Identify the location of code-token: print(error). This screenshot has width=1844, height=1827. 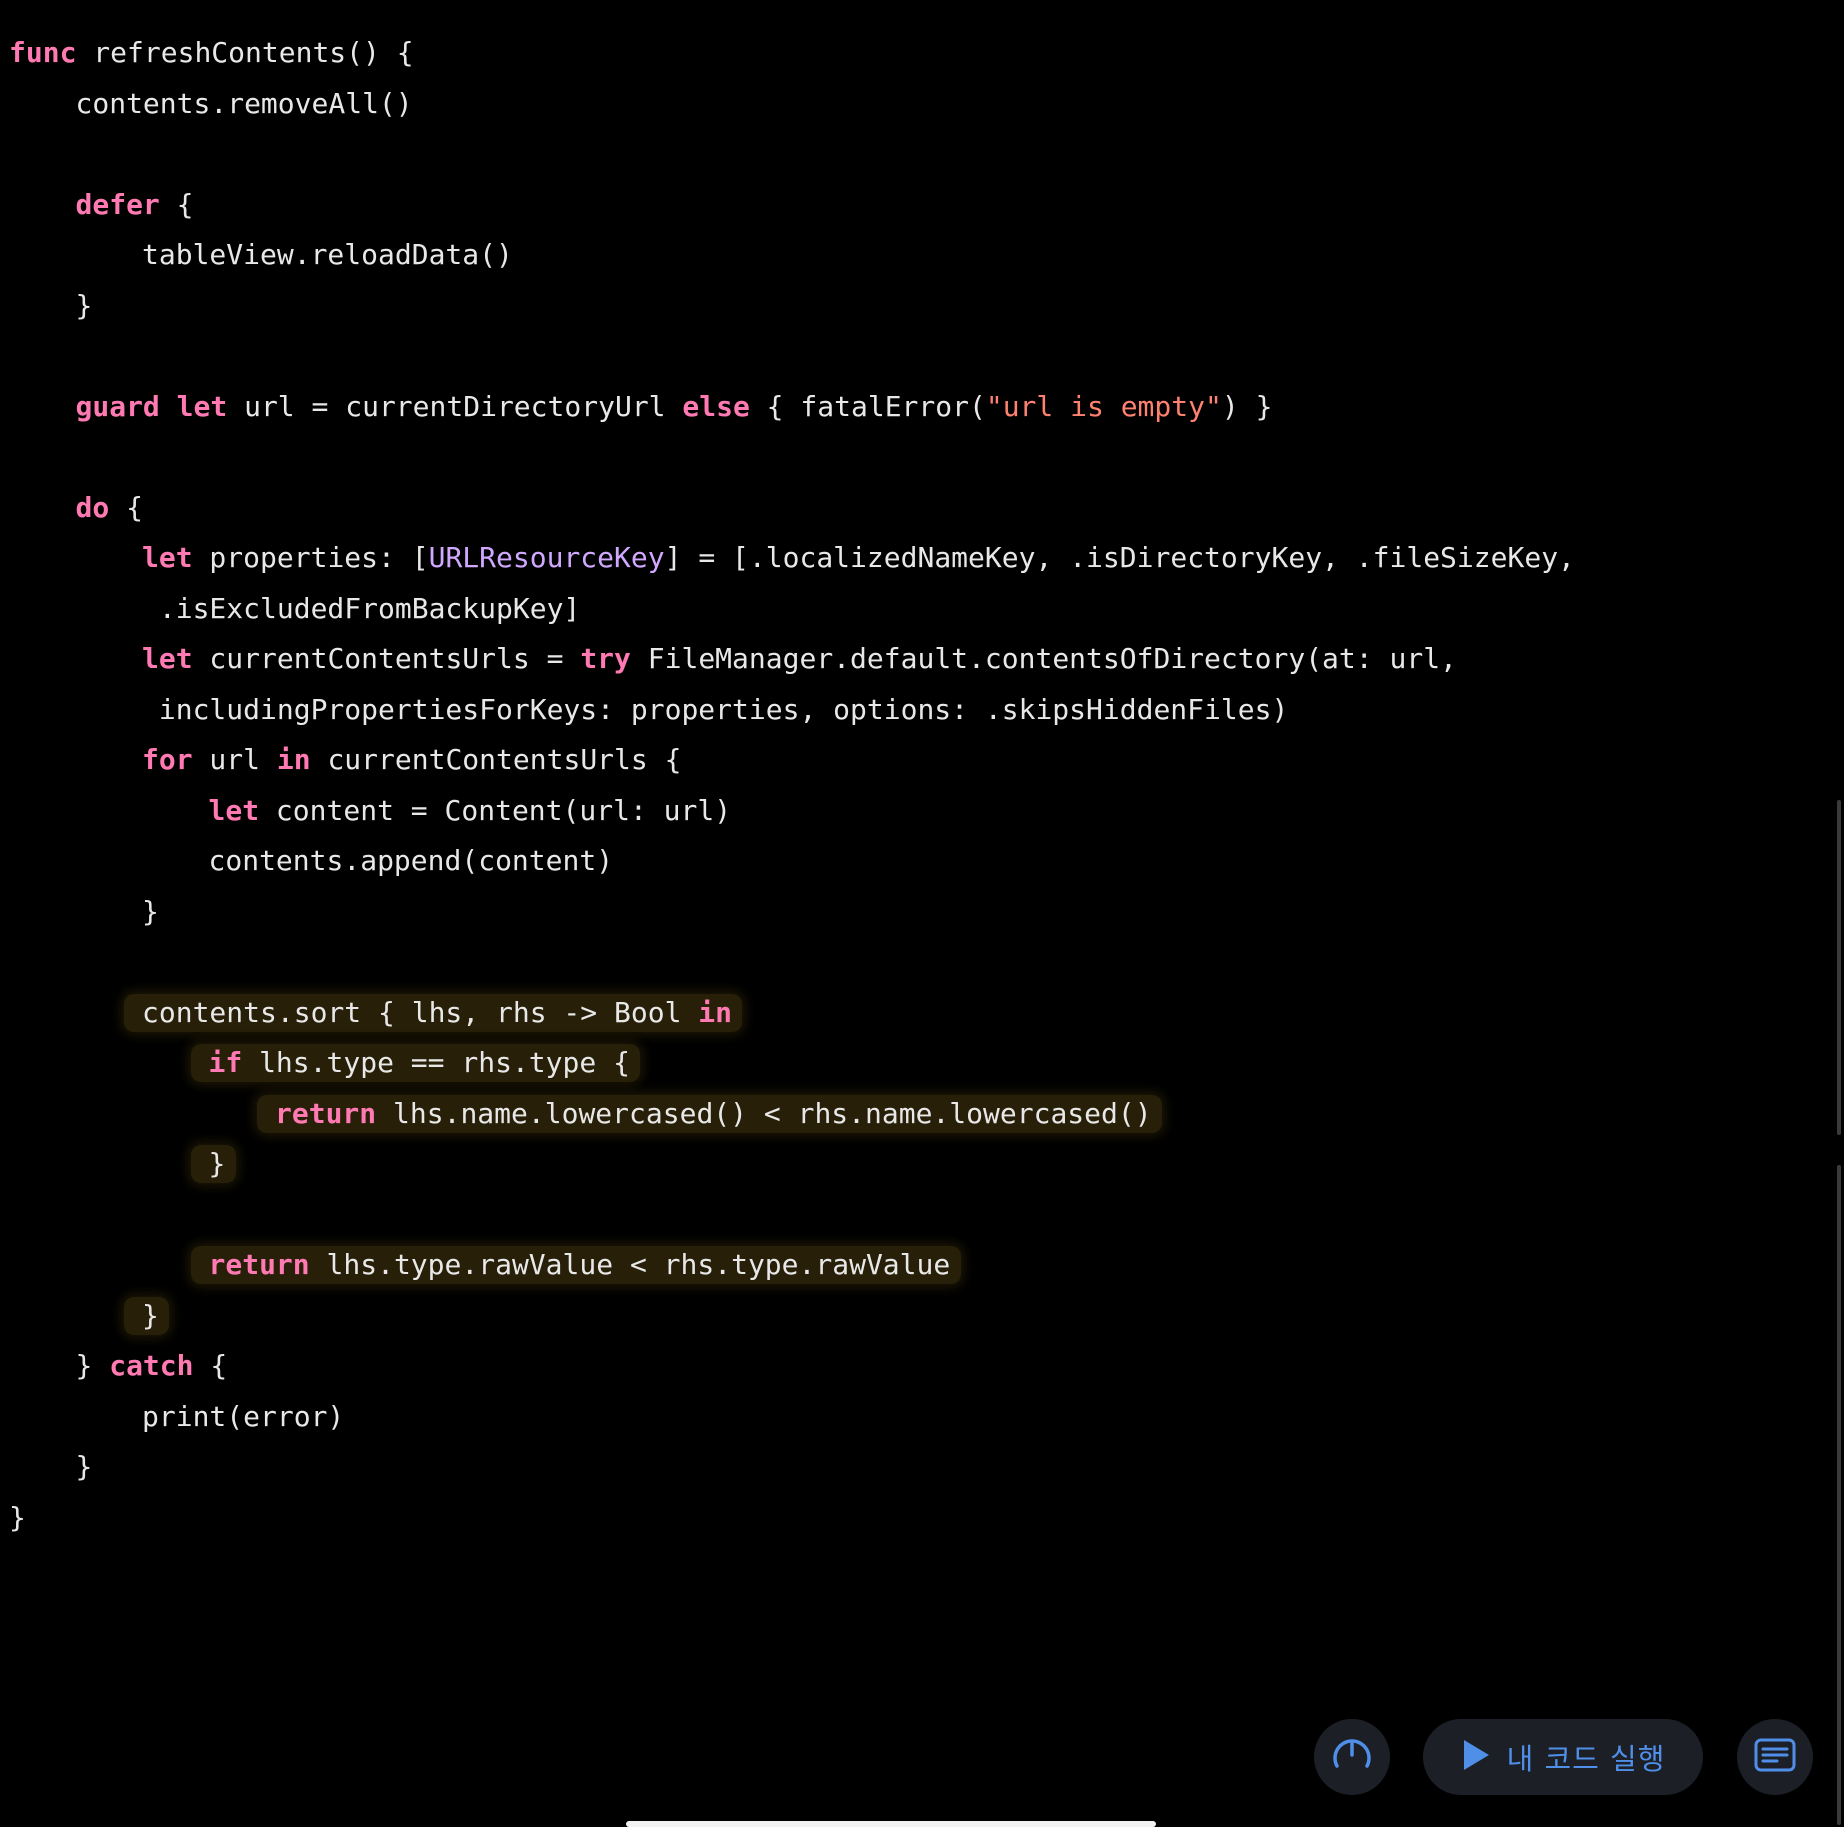
(243, 1416).